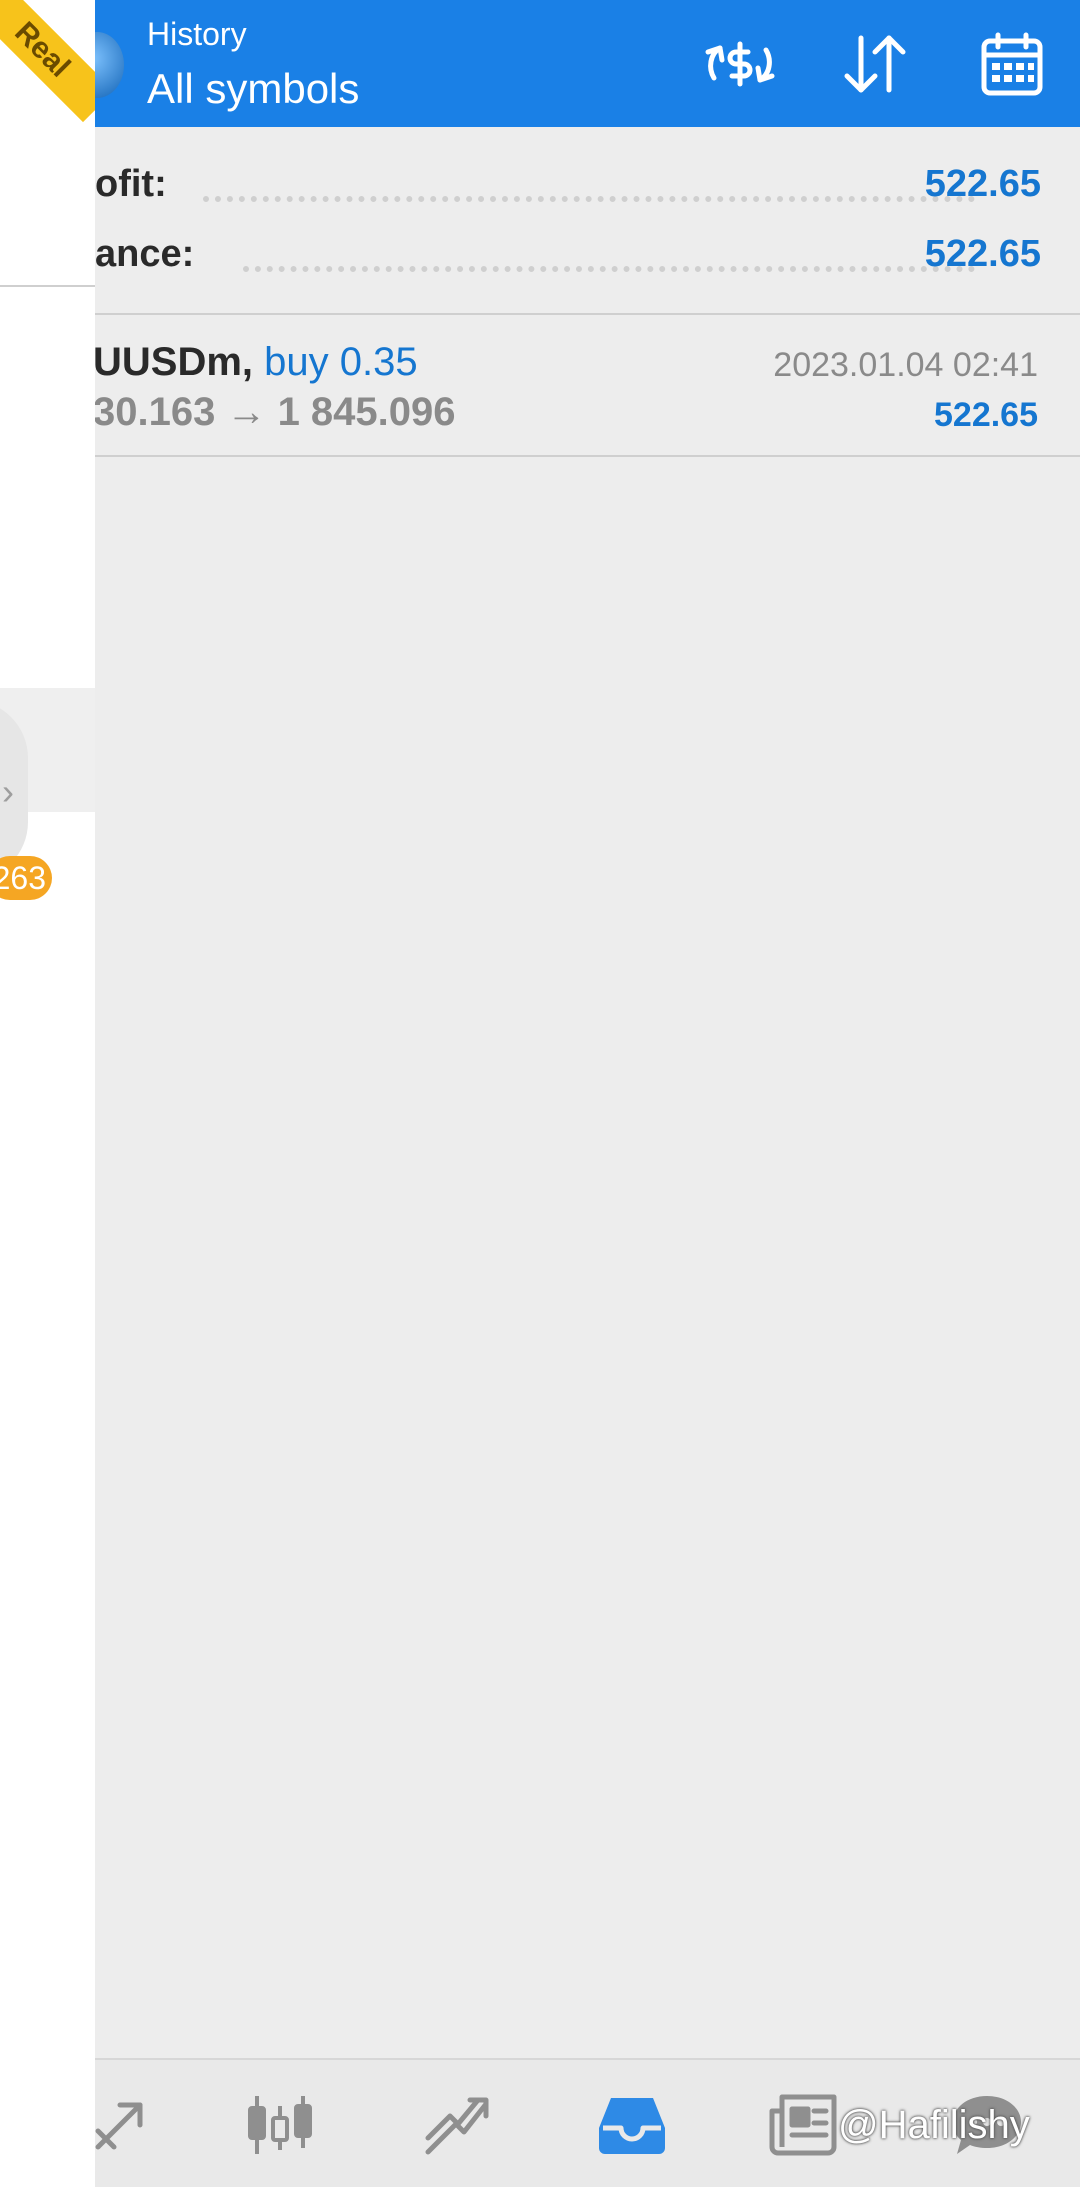  Describe the element at coordinates (457, 2125) in the screenshot. I see `trade-icon` at that location.